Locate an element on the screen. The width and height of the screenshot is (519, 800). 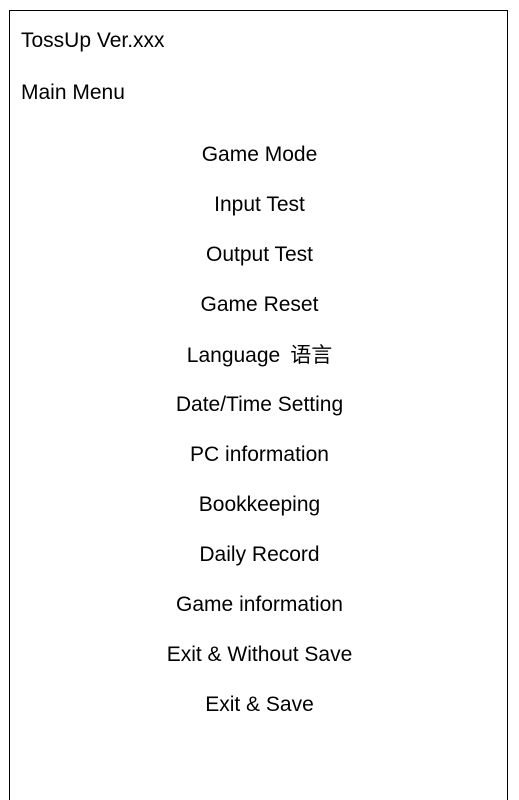
menu-item-label: Input Test is located at coordinates (259, 204).